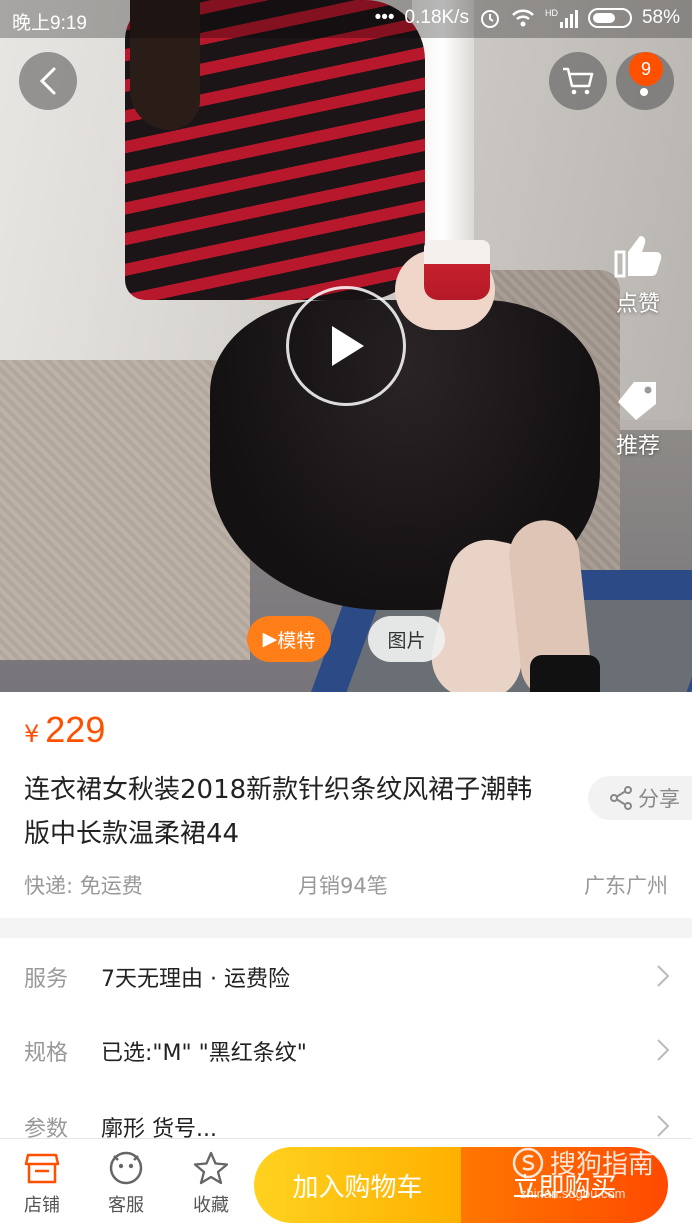 This screenshot has width=692, height=1230. I want to click on tab-photo-label: 图片, so click(406, 640).